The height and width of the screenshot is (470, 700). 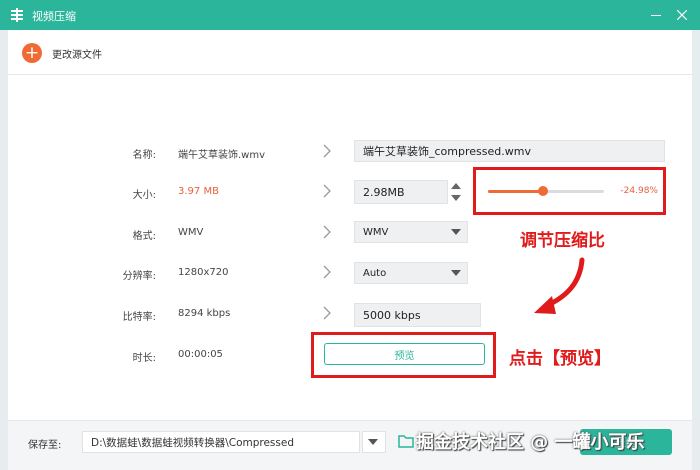 I want to click on window-frame-right, so click(x=696, y=250).